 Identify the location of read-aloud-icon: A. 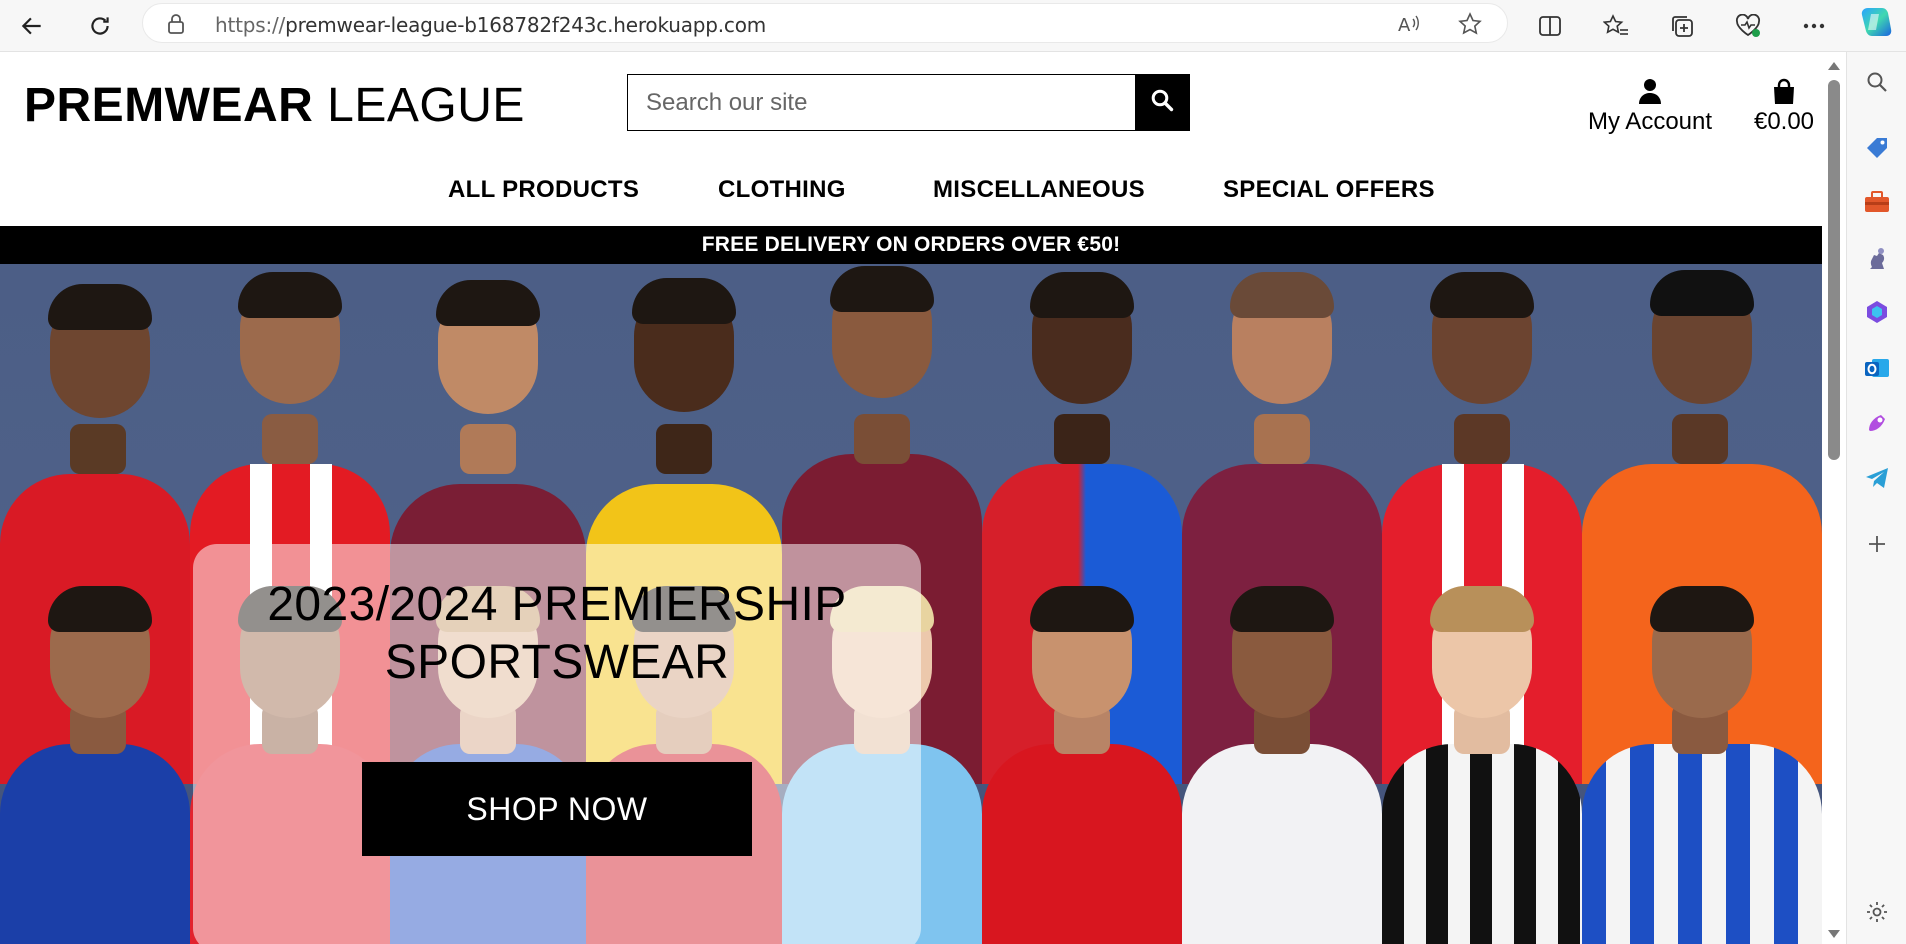
(1409, 24).